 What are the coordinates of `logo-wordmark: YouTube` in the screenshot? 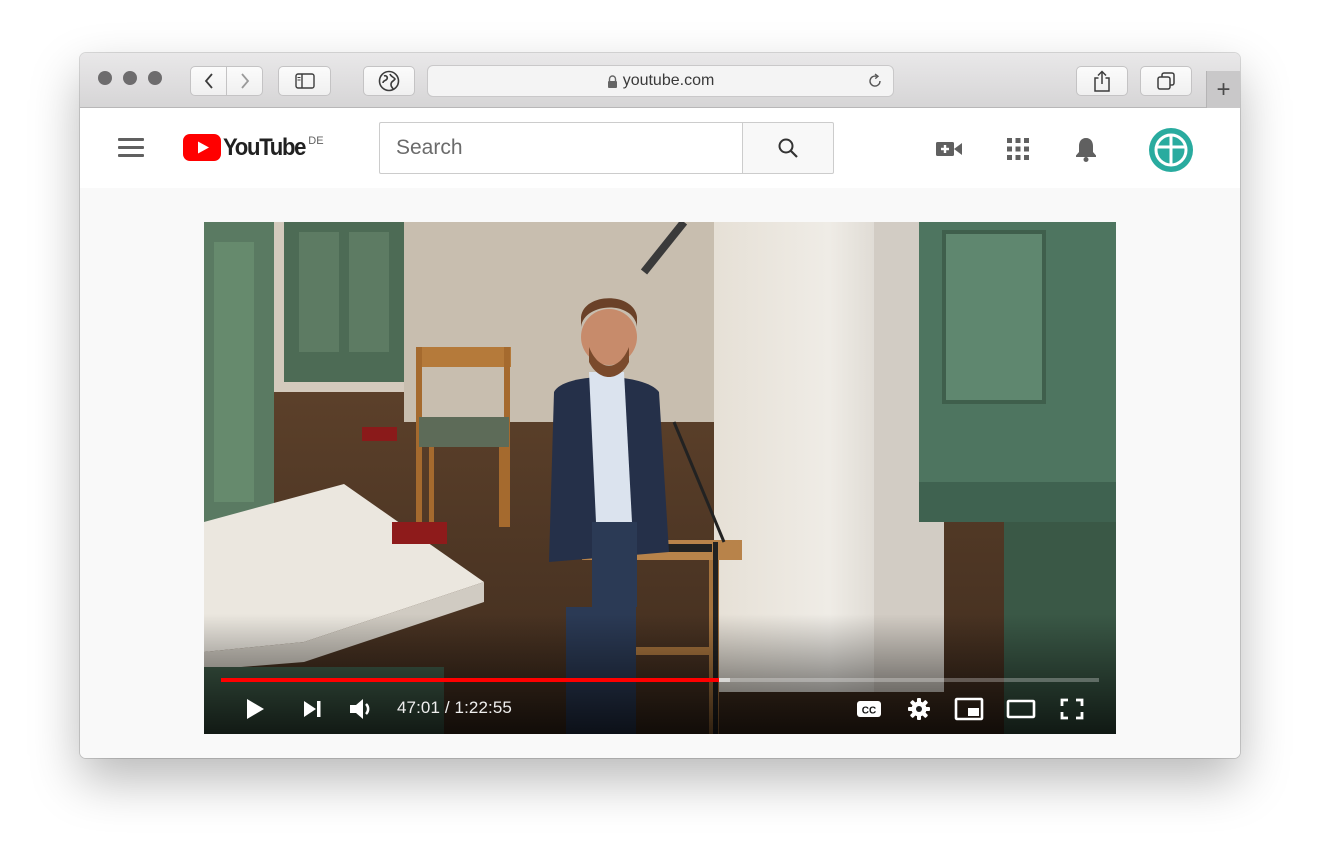 It's located at (264, 147).